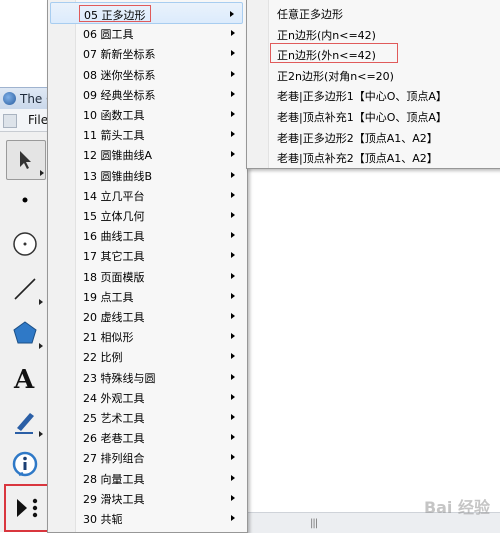 The image size is (500, 533). Describe the element at coordinates (146, 478) in the screenshot. I see `menu-item: 28 向量工具` at that location.